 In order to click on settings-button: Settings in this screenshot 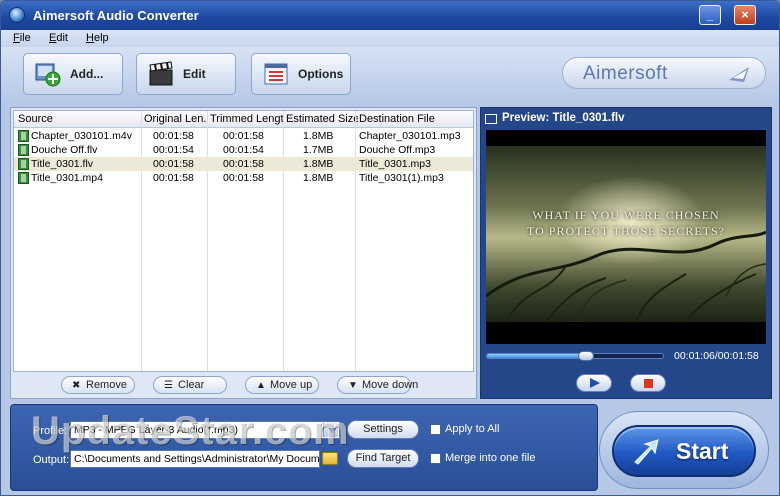, I will do `click(383, 429)`.